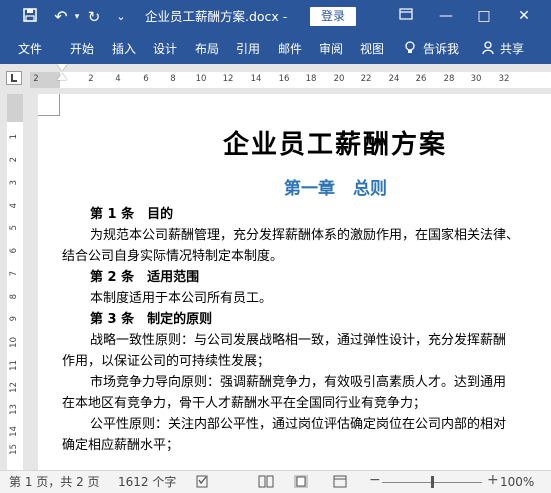 This screenshot has width=551, height=493. I want to click on tab-design: 设计, so click(165, 49).